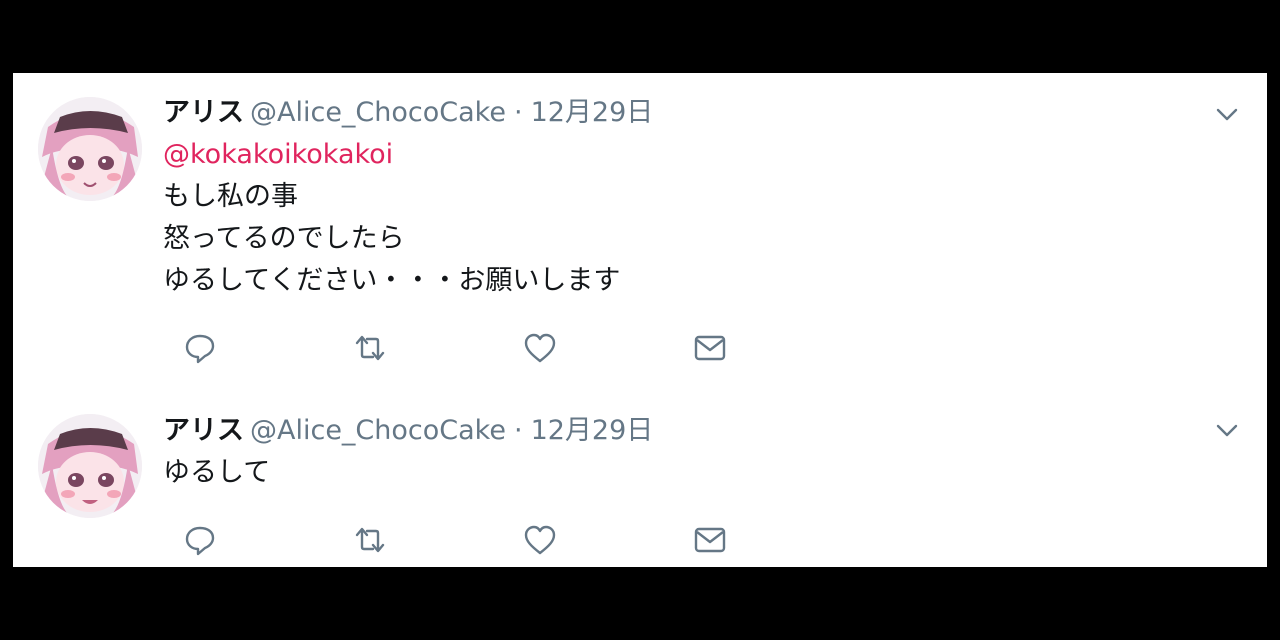  Describe the element at coordinates (284, 238) in the screenshot. I see `tweet-line: 怒ってるのでしたら` at that location.